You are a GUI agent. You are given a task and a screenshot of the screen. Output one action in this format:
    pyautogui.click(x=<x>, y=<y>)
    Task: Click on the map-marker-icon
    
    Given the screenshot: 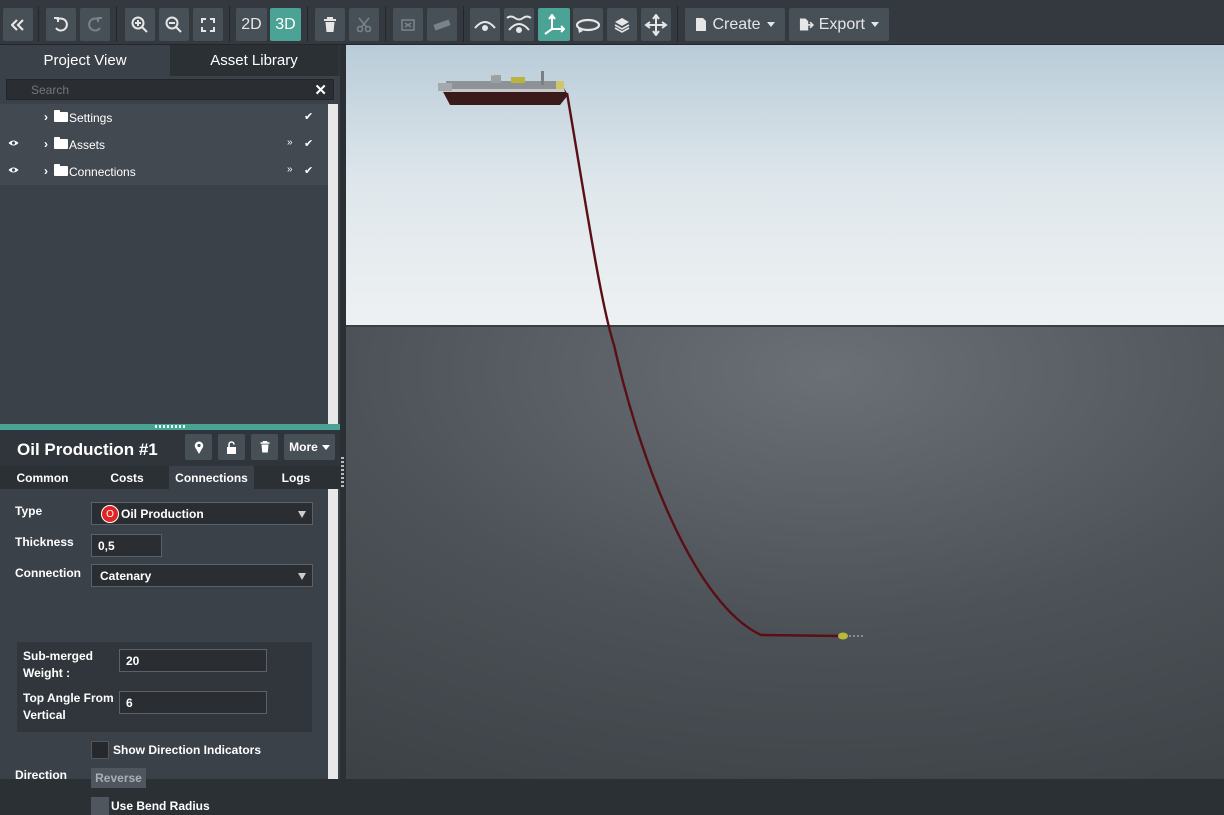 What is the action you would take?
    pyautogui.click(x=198, y=447)
    